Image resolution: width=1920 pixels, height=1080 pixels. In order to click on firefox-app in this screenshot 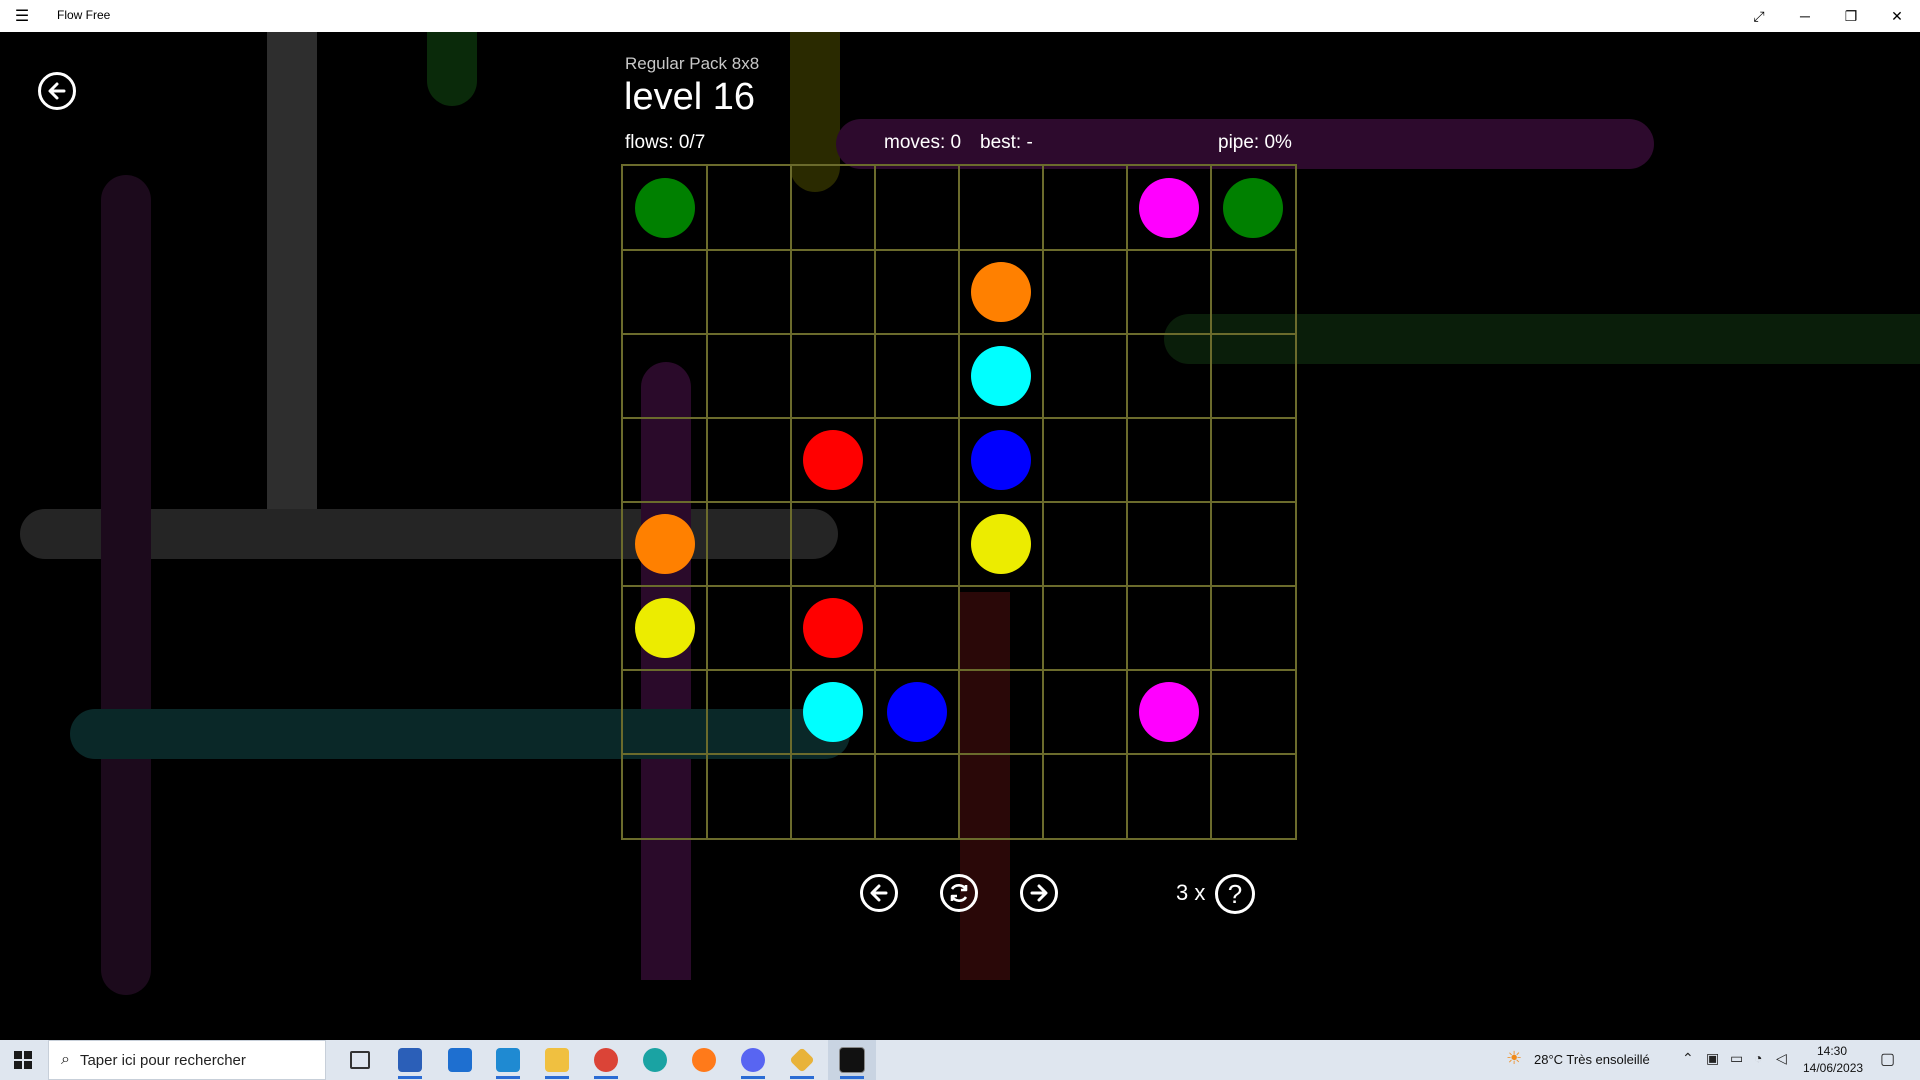, I will do `click(704, 1060)`.